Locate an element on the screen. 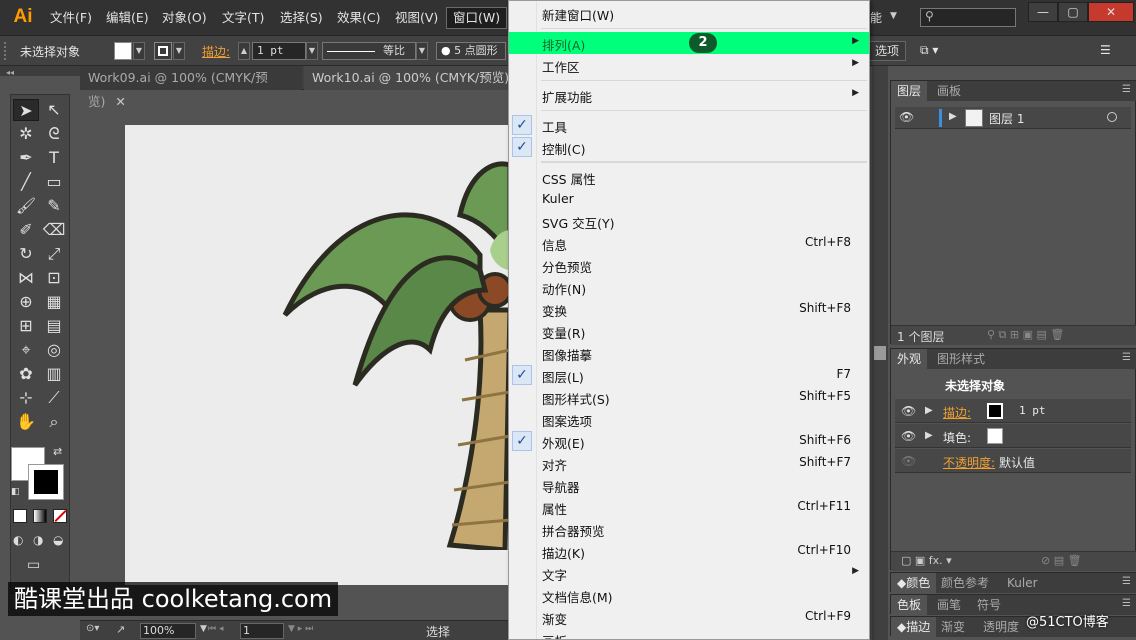  eyedropper-tool-icon: ⌖ is located at coordinates (26, 350).